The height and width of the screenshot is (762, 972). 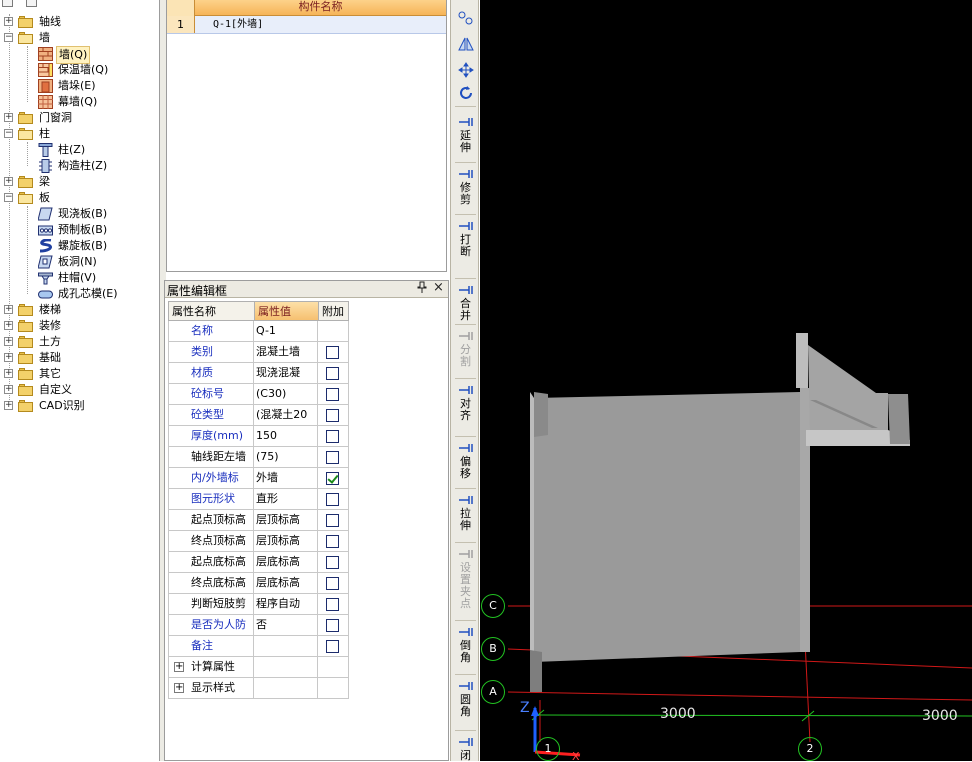 I want to click on tree-item-cad-recognition: + CAD识别, so click(x=79, y=406).